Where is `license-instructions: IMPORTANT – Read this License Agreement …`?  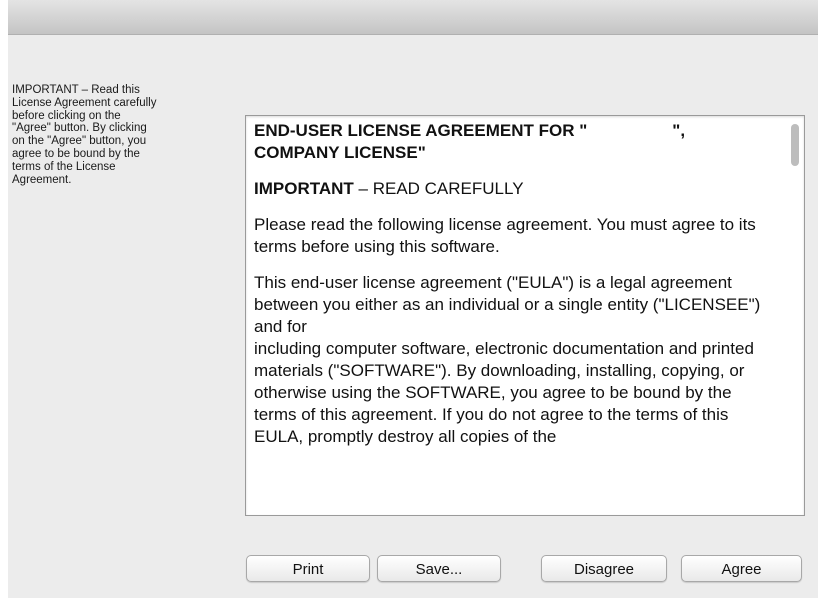
license-instructions: IMPORTANT – Read this License Agreement … is located at coordinates (84, 135).